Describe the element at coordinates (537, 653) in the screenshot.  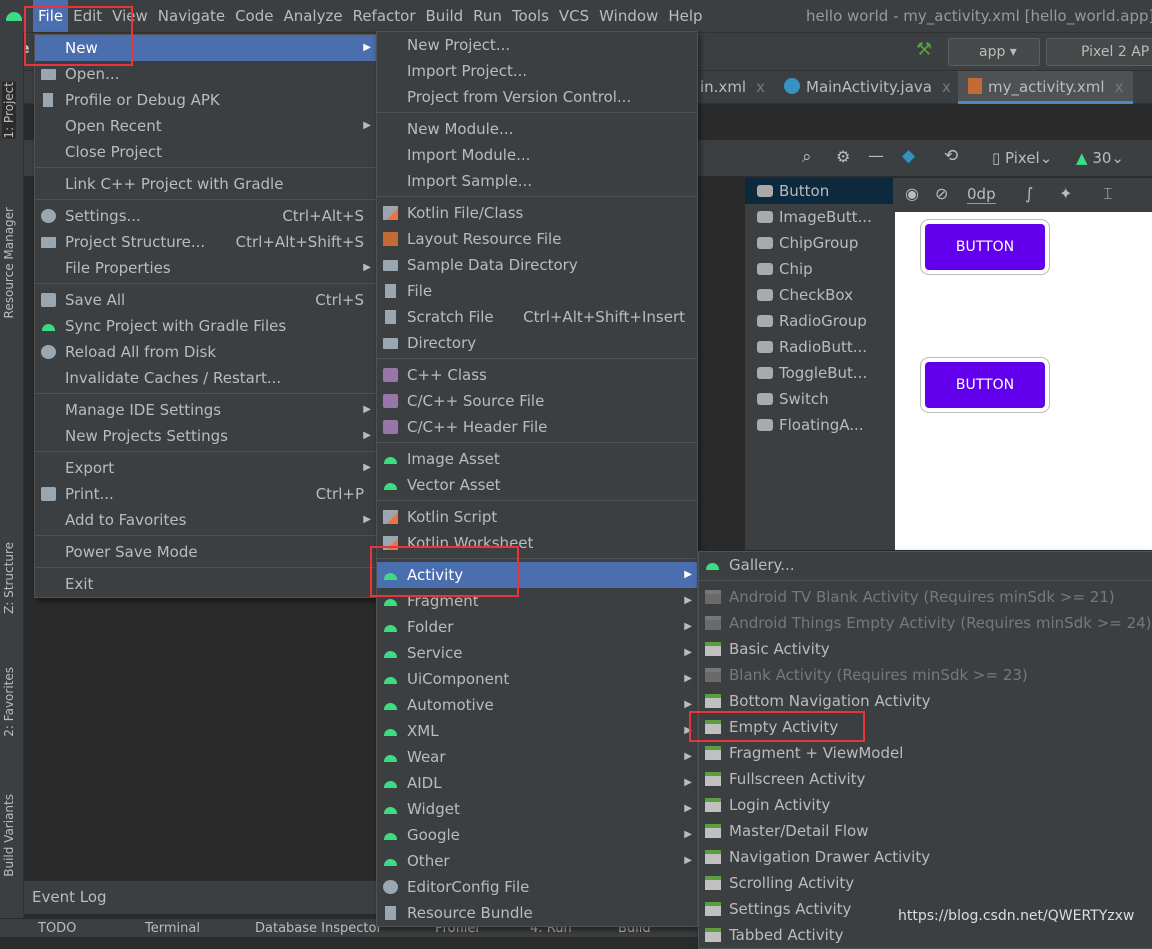
I see `menu-item-service: Service ▶` at that location.